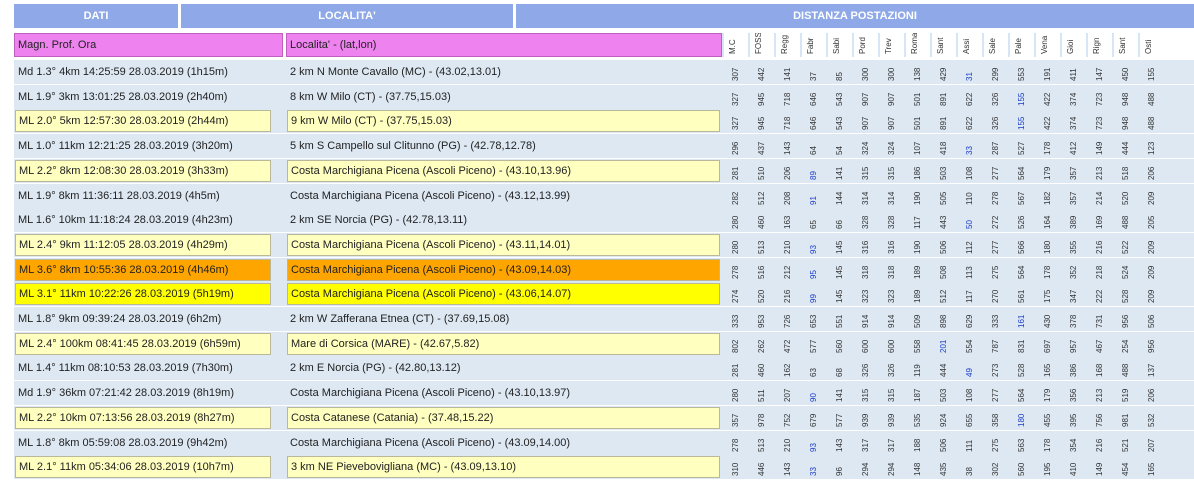  I want to click on station-header: Sale, so click(995, 45).